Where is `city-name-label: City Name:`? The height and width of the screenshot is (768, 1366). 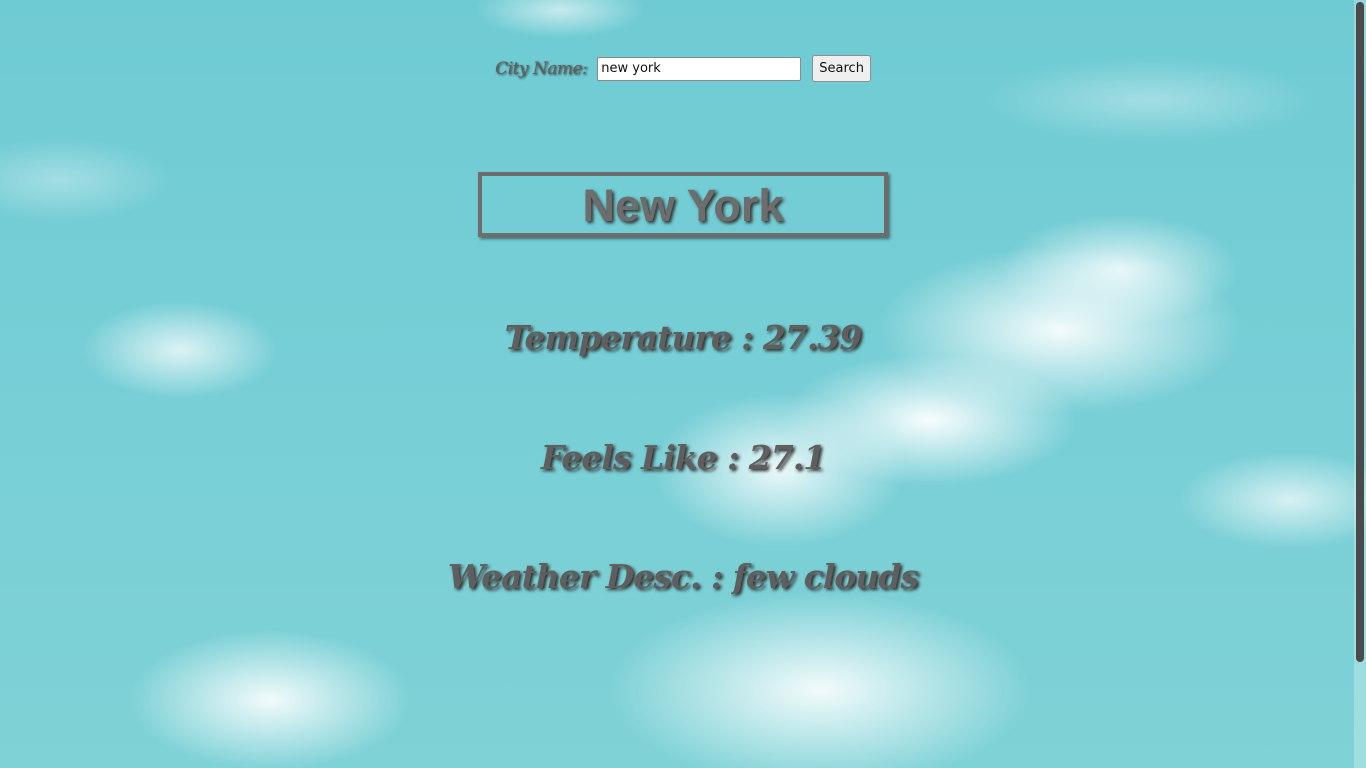
city-name-label: City Name: is located at coordinates (541, 68).